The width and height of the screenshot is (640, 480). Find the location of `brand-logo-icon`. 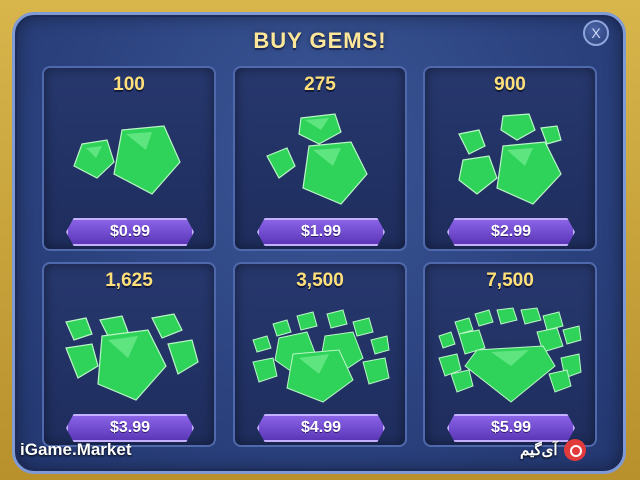

brand-logo-icon is located at coordinates (574, 450).